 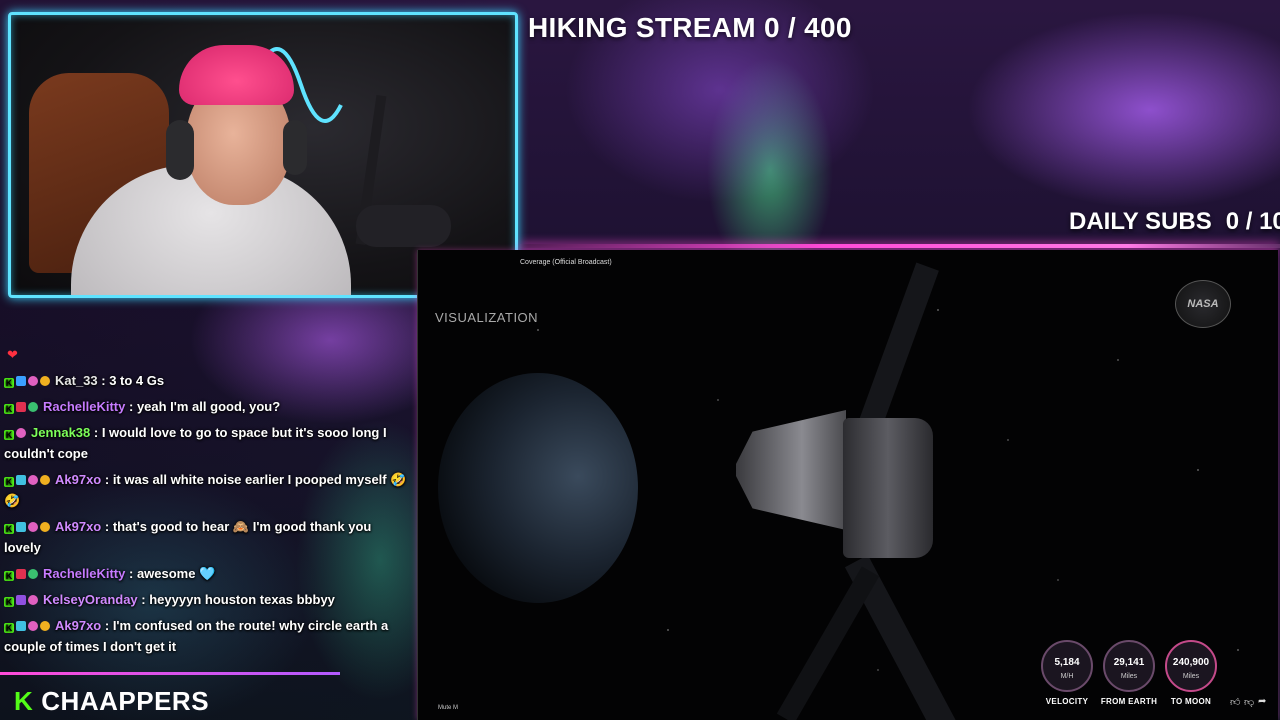 I want to click on kick-logo-icon: K, so click(x=24, y=701).